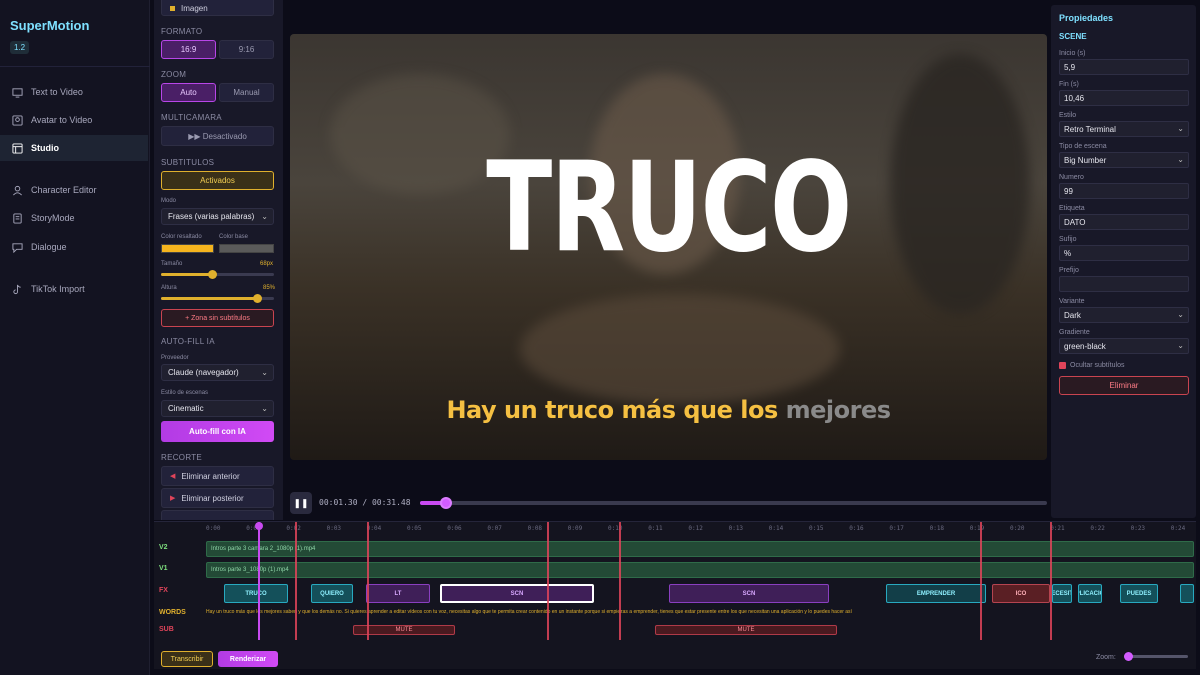  I want to click on video-clip-v2: Intros parte 3 camara 2_1080p (1).mp4, so click(700, 549).